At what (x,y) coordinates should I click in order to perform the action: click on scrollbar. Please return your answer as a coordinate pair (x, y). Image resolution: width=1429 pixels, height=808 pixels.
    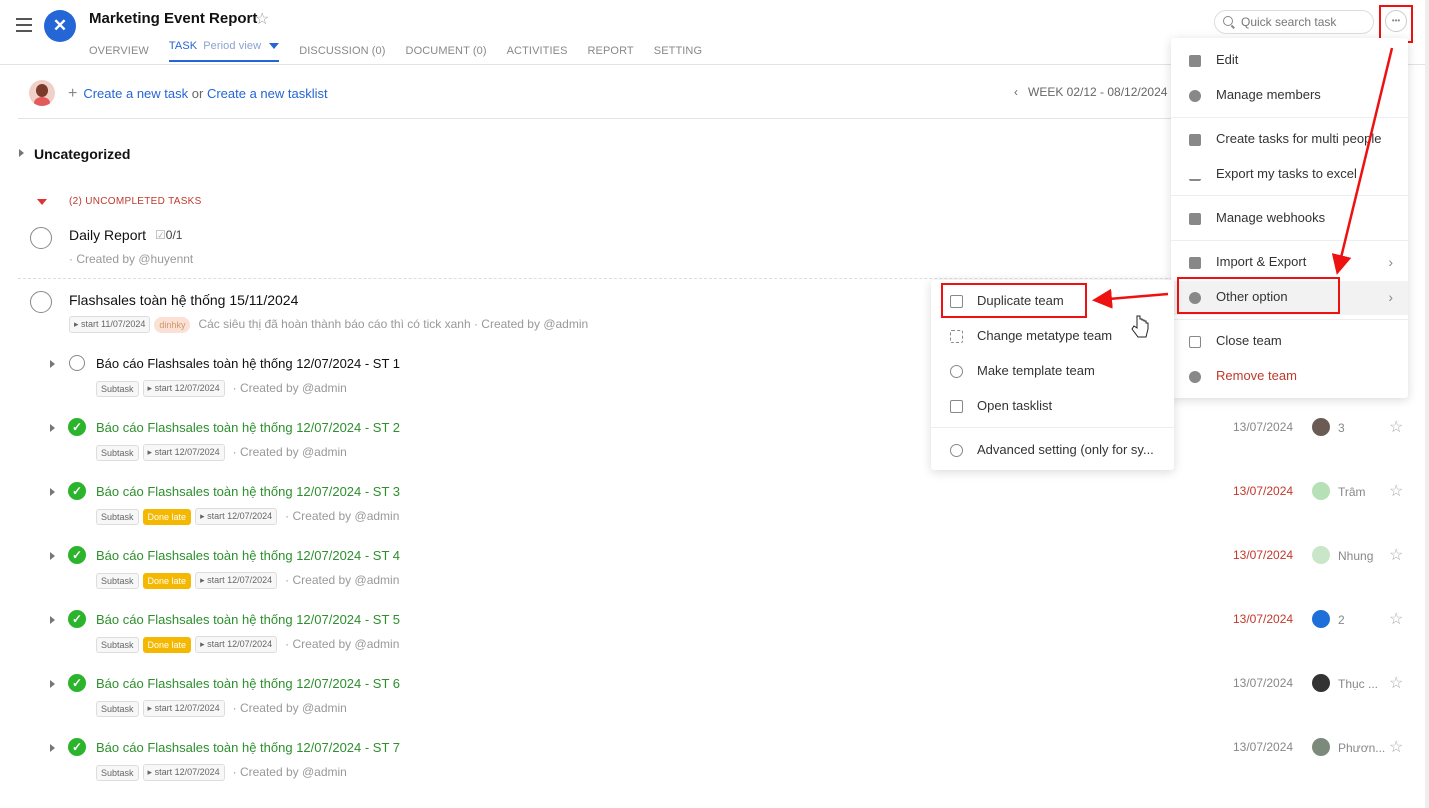
    Looking at the image, I should click on (1427, 404).